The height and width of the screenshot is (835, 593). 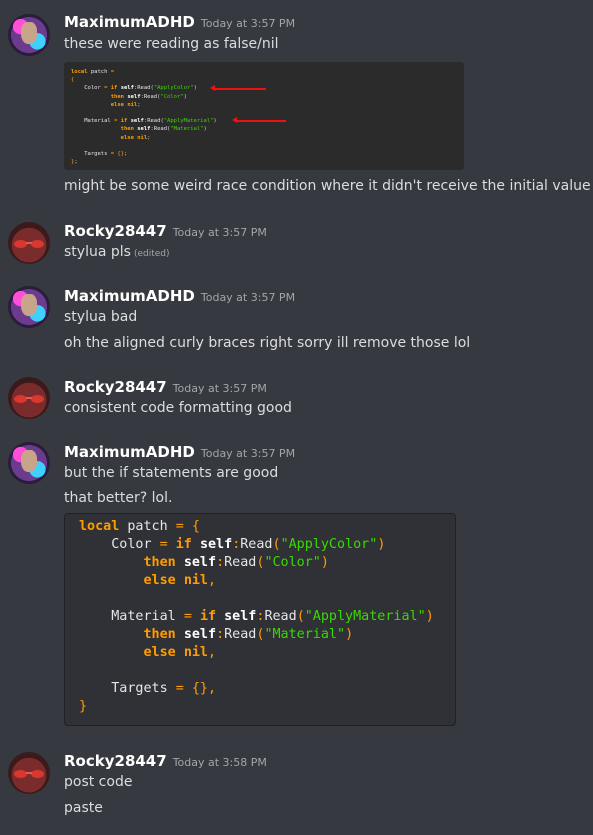 I want to click on timestamp: Today at 3:58 PM, so click(x=219, y=762).